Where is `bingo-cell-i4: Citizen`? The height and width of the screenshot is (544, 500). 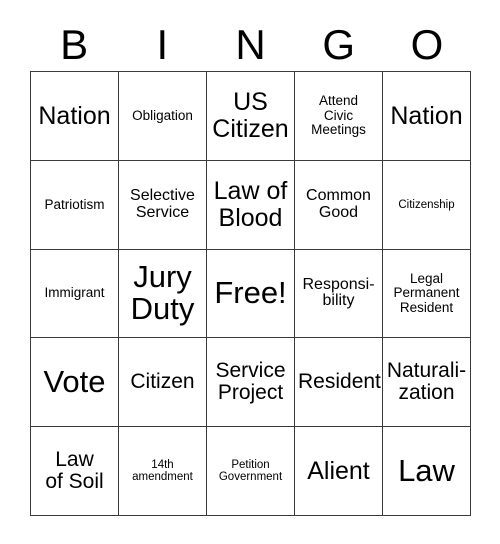
bingo-cell-i4: Citizen is located at coordinates (163, 383).